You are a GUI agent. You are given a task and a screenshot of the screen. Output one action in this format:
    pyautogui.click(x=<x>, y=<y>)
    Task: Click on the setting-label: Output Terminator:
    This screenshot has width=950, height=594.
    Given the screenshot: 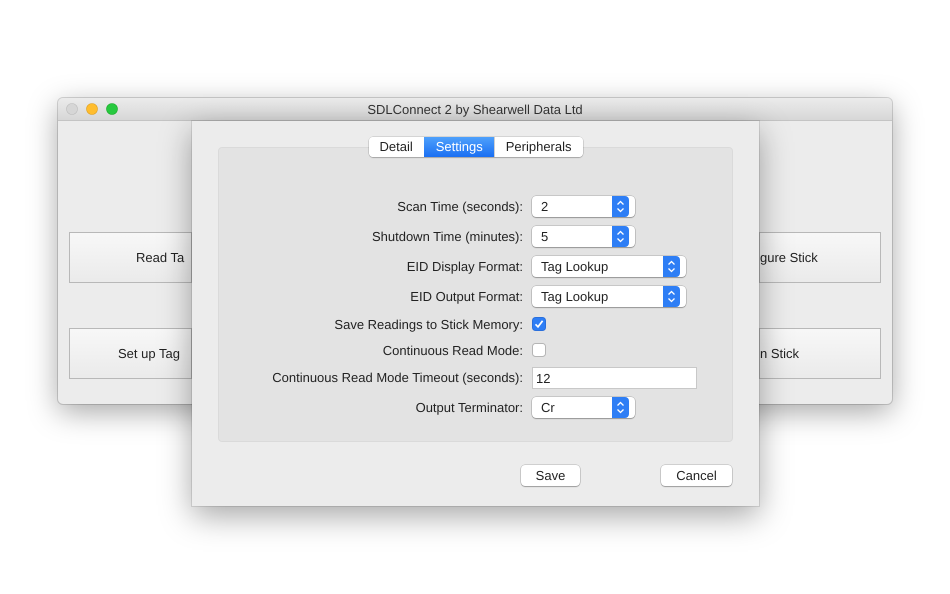 What is the action you would take?
    pyautogui.click(x=469, y=407)
    